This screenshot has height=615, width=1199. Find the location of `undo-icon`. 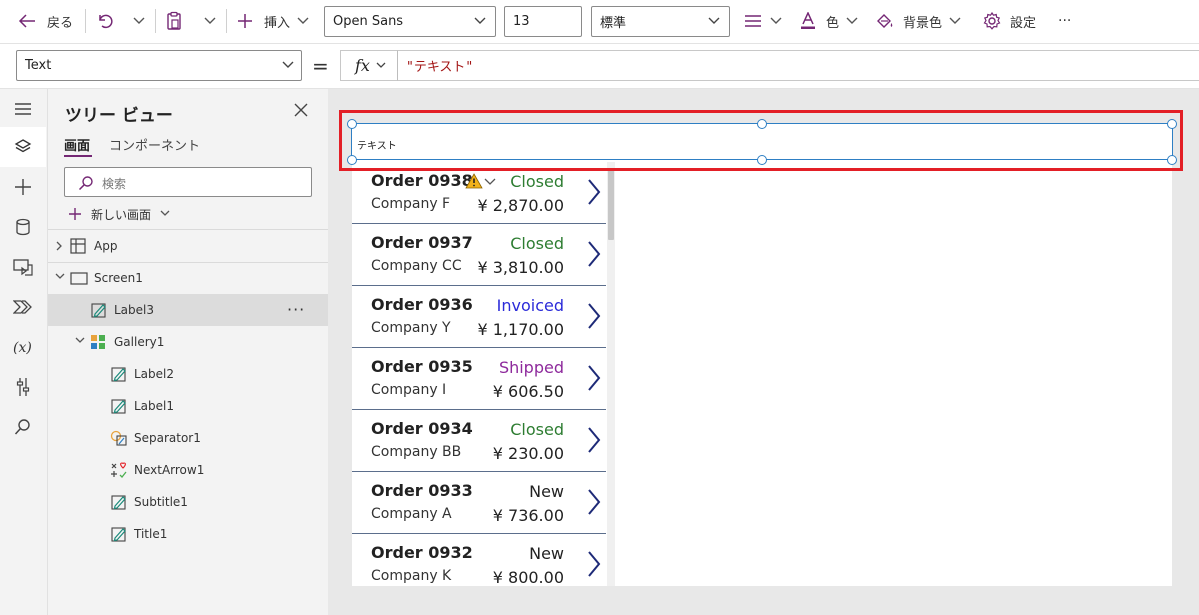

undo-icon is located at coordinates (106, 21).